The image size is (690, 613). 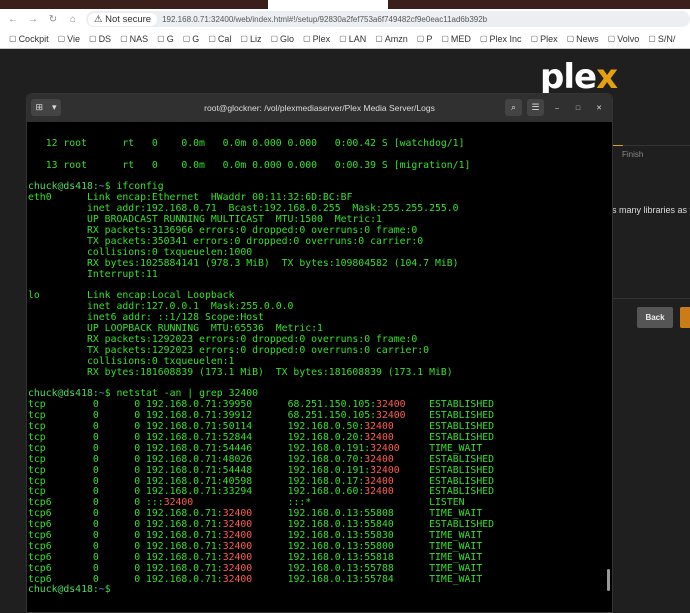 What do you see at coordinates (607, 77) in the screenshot?
I see `logo-x: x` at bounding box center [607, 77].